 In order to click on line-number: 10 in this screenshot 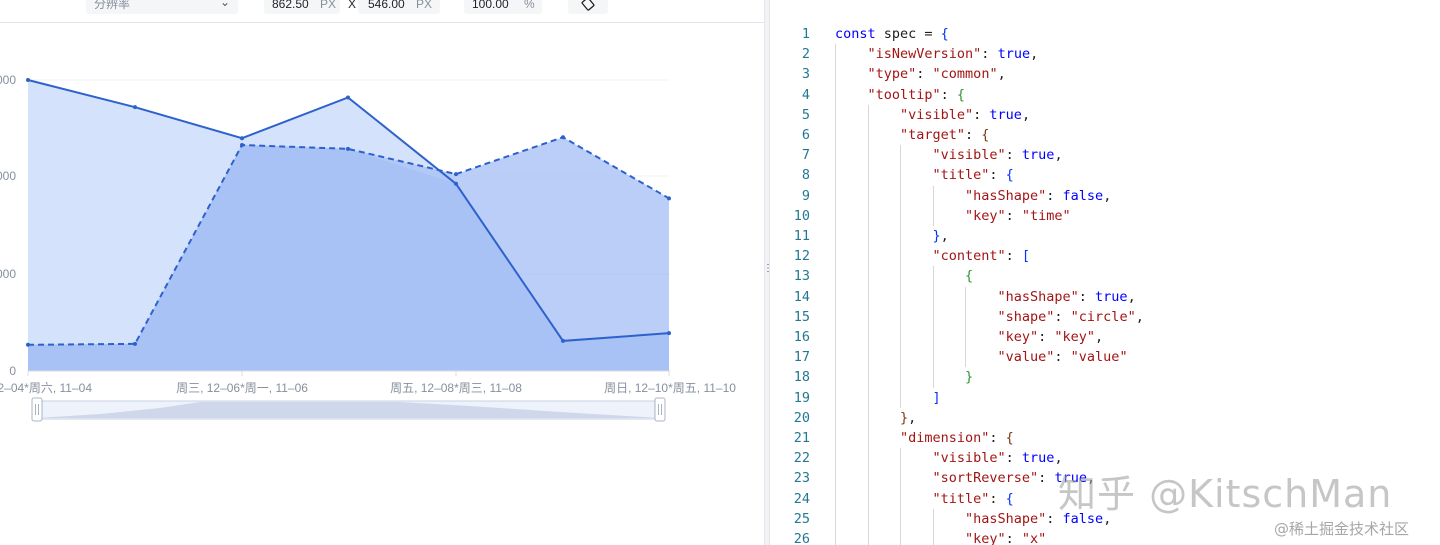, I will do `click(801, 215)`.